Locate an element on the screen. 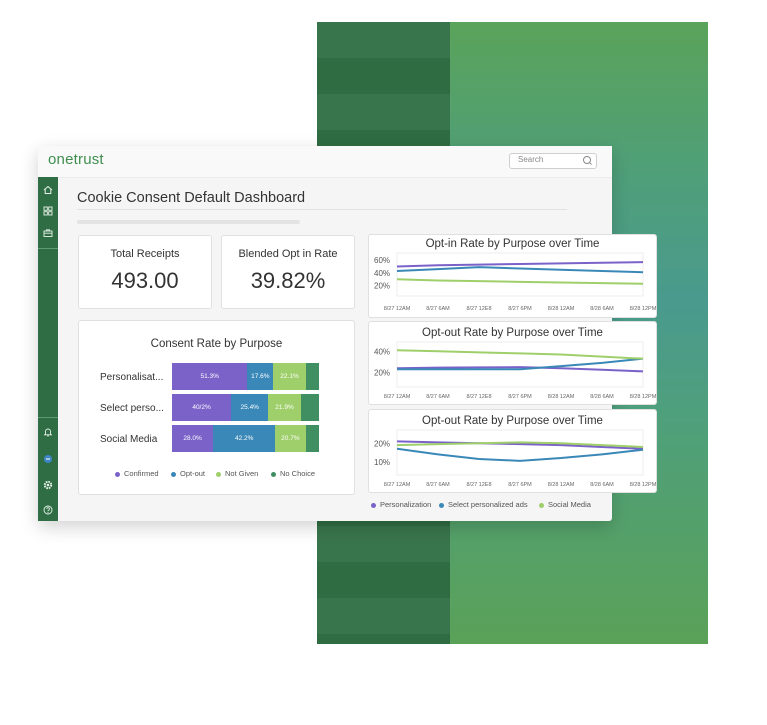 The image size is (767, 725). legend-item-confirmed: Confirmed is located at coordinates (137, 473).